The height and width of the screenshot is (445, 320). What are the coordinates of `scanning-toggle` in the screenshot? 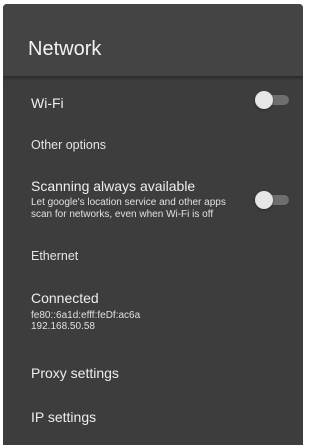 It's located at (272, 200).